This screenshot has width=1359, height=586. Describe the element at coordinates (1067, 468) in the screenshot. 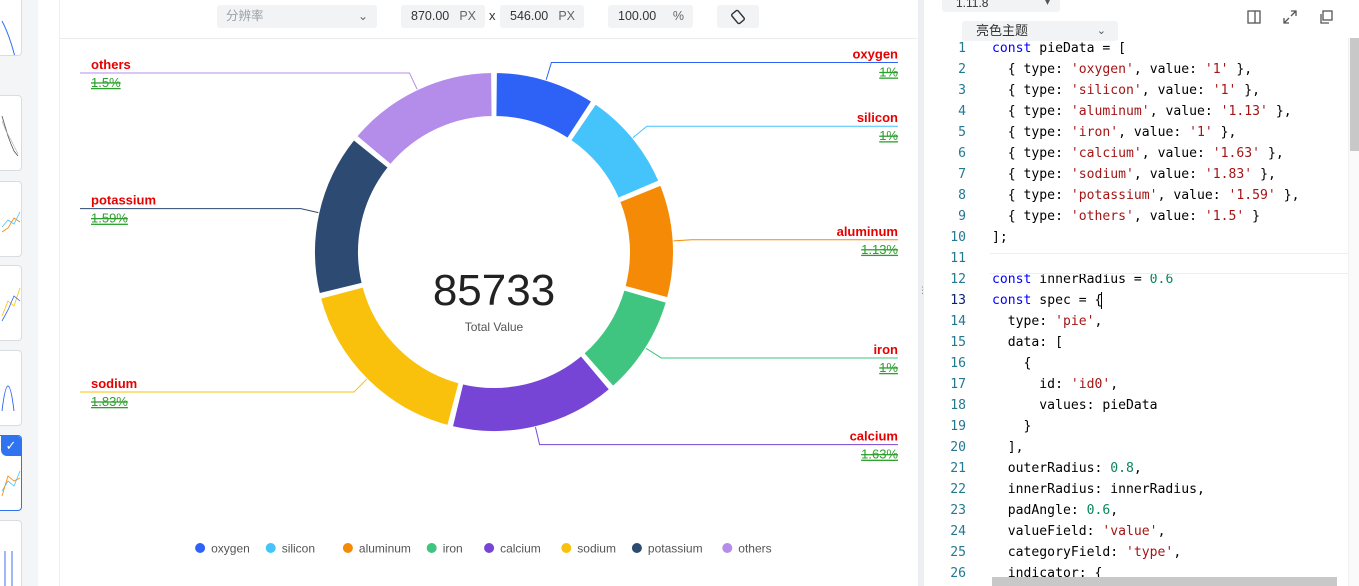

I see `code-text: outerRadius: 0.8,` at that location.